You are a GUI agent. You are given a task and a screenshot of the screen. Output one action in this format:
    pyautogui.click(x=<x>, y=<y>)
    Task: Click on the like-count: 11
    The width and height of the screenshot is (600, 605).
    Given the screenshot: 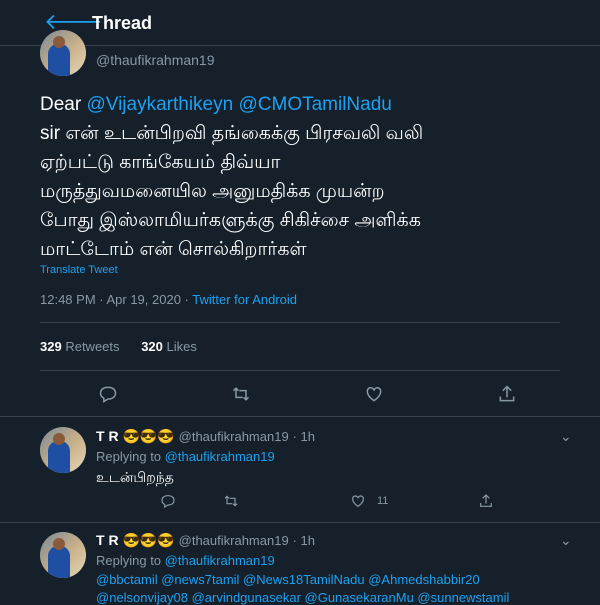 What is the action you would take?
    pyautogui.click(x=383, y=501)
    